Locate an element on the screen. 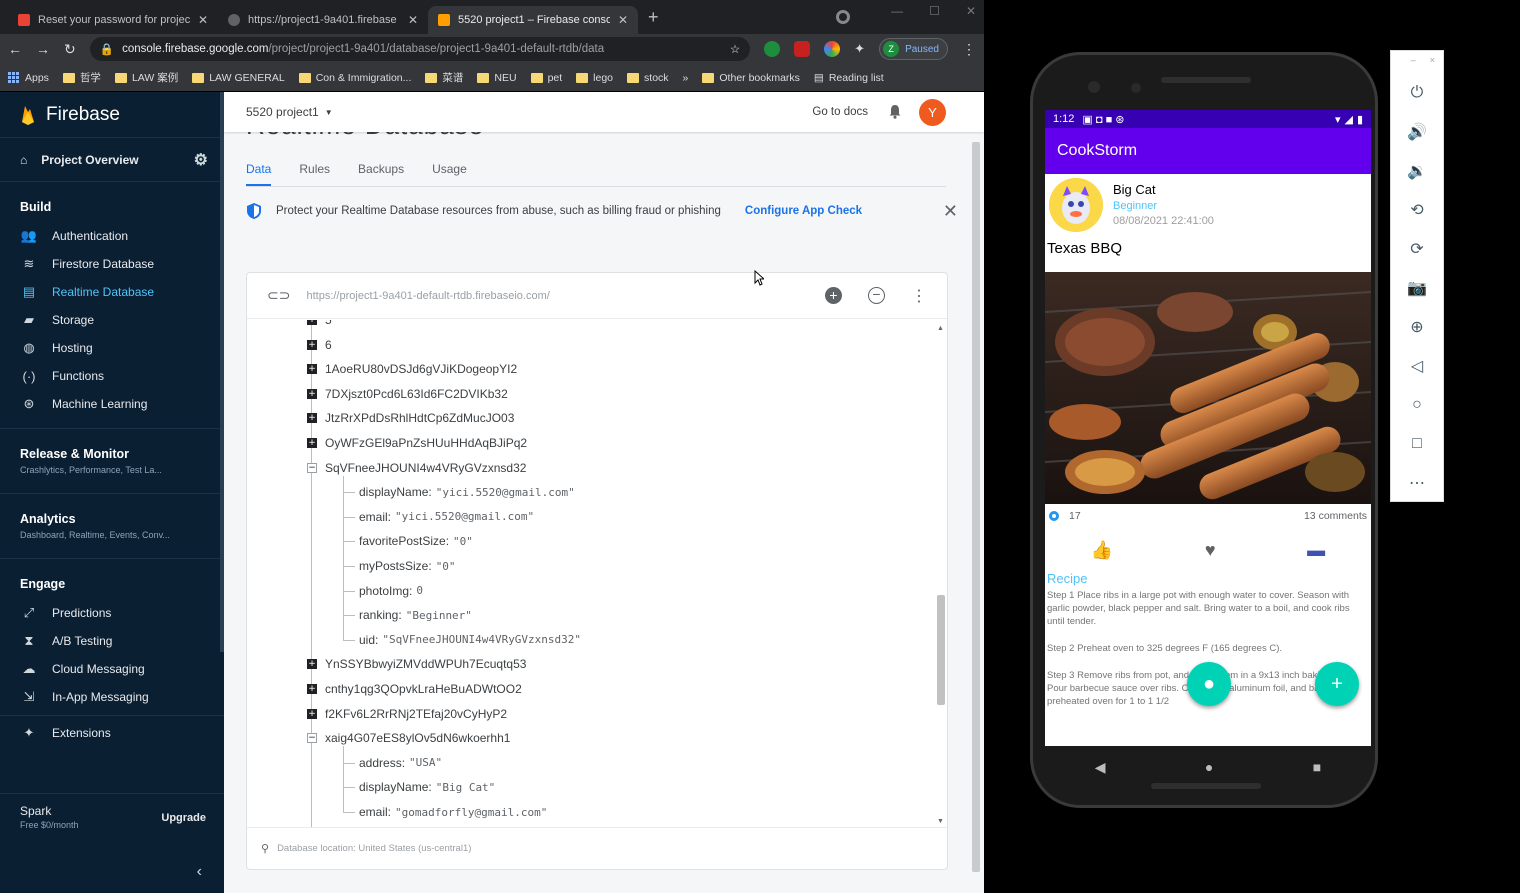  bookmark-folder: lego is located at coordinates (594, 78).